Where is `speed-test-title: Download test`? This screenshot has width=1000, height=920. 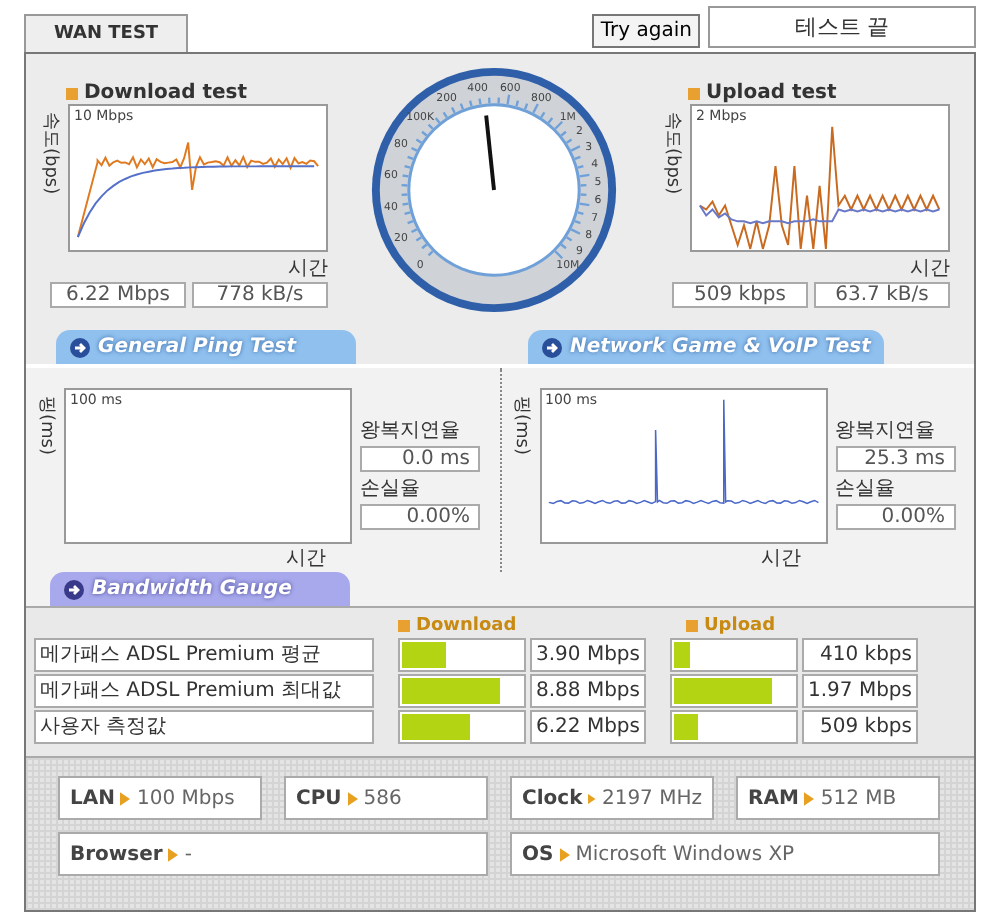 speed-test-title: Download test is located at coordinates (197, 93).